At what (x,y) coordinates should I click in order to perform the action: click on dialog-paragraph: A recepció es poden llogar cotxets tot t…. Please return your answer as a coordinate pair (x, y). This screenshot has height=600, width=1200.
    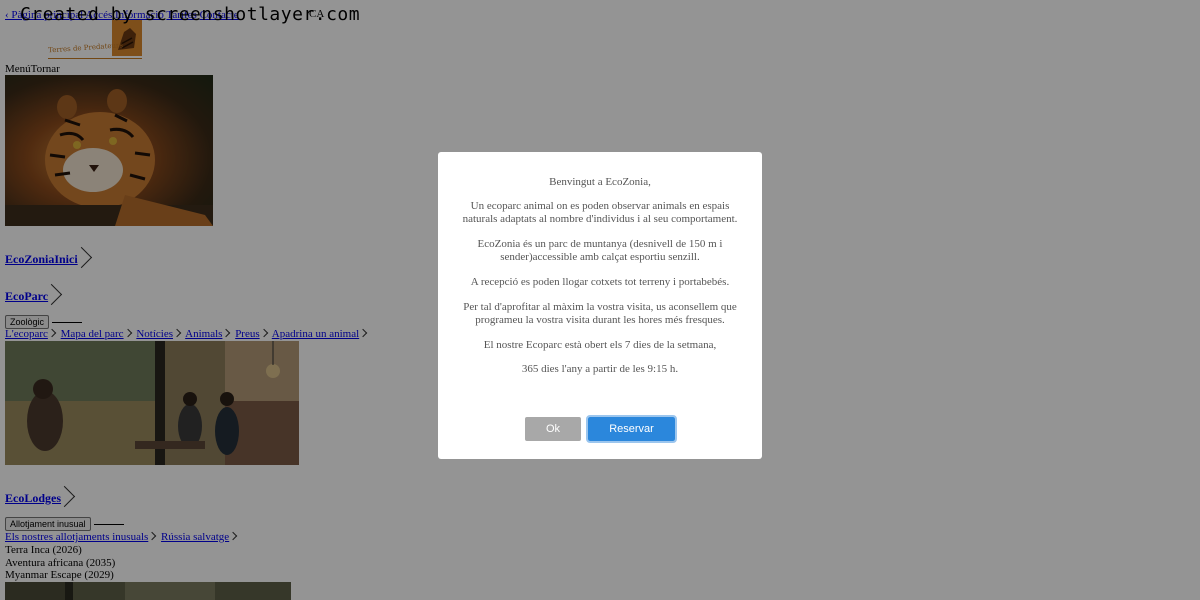
    Looking at the image, I should click on (600, 282).